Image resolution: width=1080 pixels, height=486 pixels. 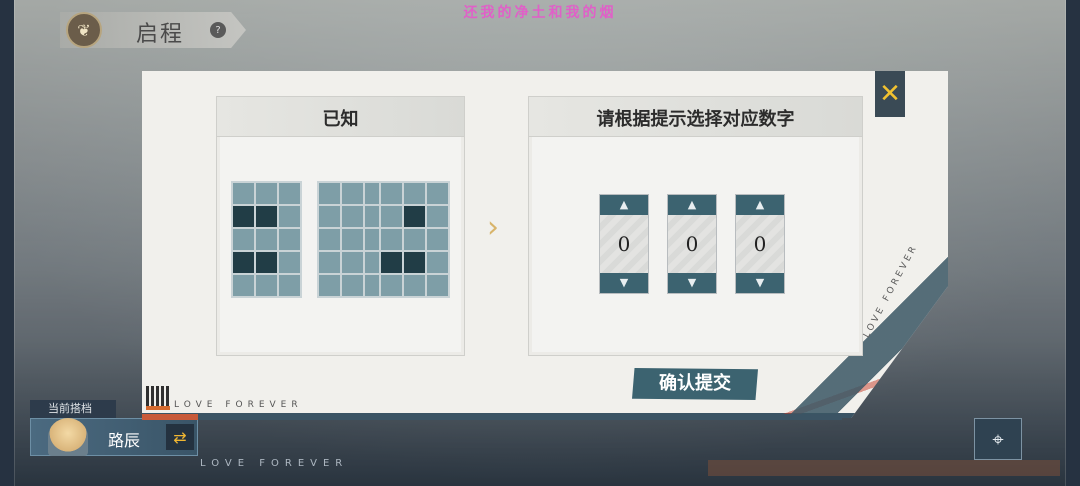 I want to click on partner-label: 当前搭档, so click(x=73, y=409).